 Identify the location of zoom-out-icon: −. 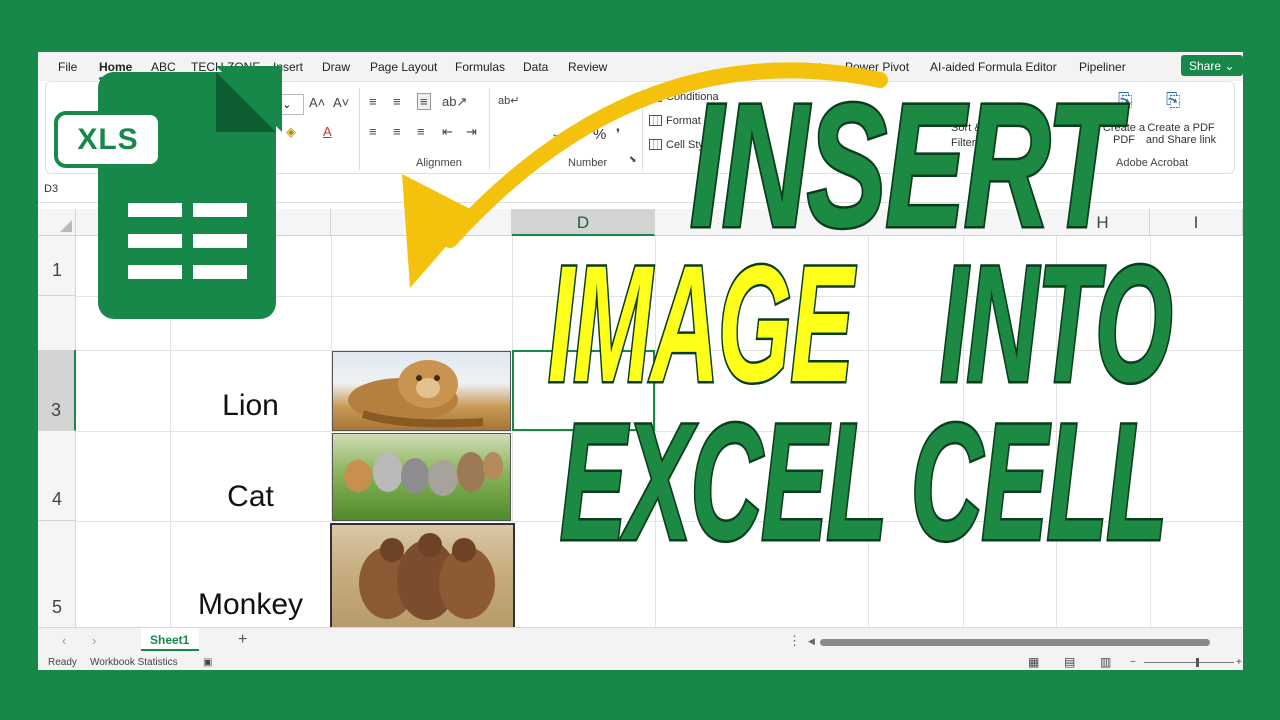
(1133, 662).